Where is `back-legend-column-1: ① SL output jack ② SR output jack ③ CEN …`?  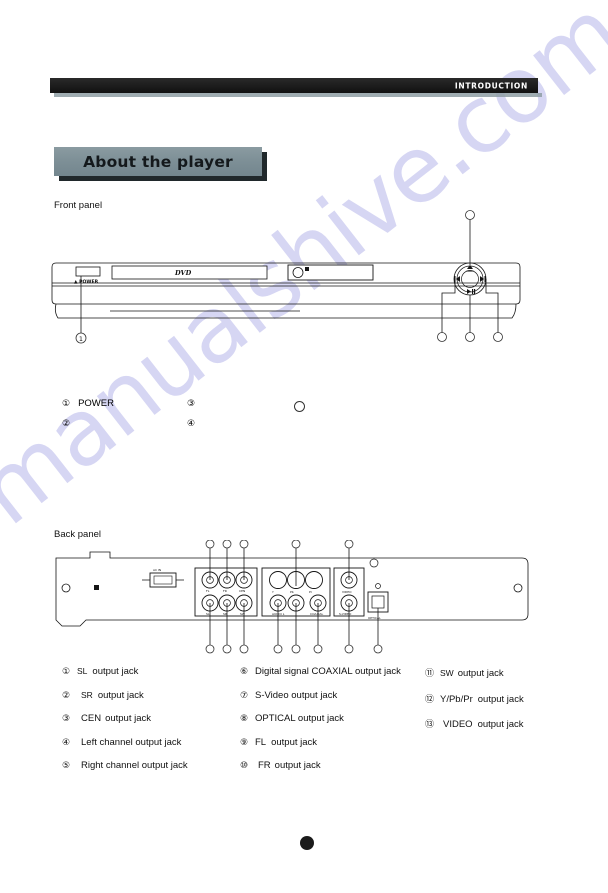
back-legend-column-1: ① SL output jack ② SR output jack ③ CEN … is located at coordinates (152, 725).